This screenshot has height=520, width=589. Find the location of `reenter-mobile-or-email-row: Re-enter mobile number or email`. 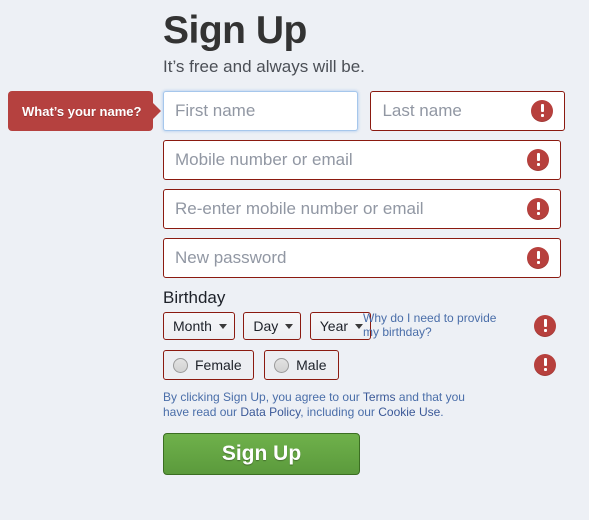

reenter-mobile-or-email-row: Re-enter mobile number or email is located at coordinates (294, 209).